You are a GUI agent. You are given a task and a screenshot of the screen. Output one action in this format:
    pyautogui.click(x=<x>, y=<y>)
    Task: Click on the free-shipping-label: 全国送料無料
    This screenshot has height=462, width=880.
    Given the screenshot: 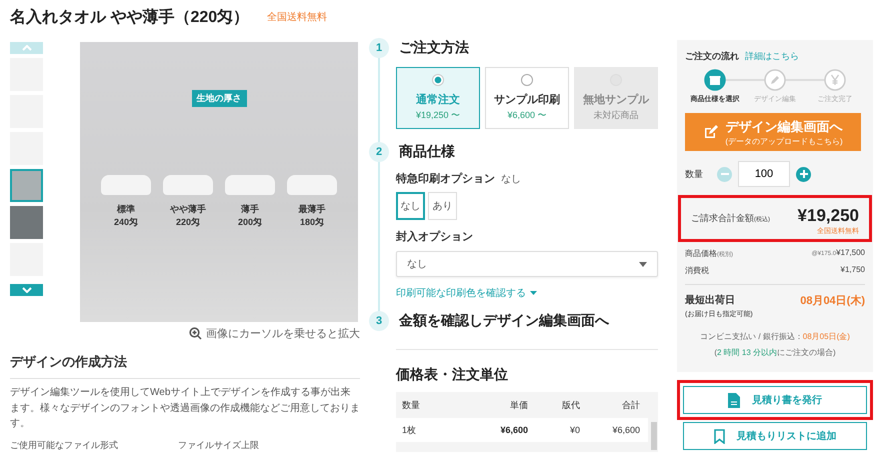 What is the action you would take?
    pyautogui.click(x=297, y=17)
    